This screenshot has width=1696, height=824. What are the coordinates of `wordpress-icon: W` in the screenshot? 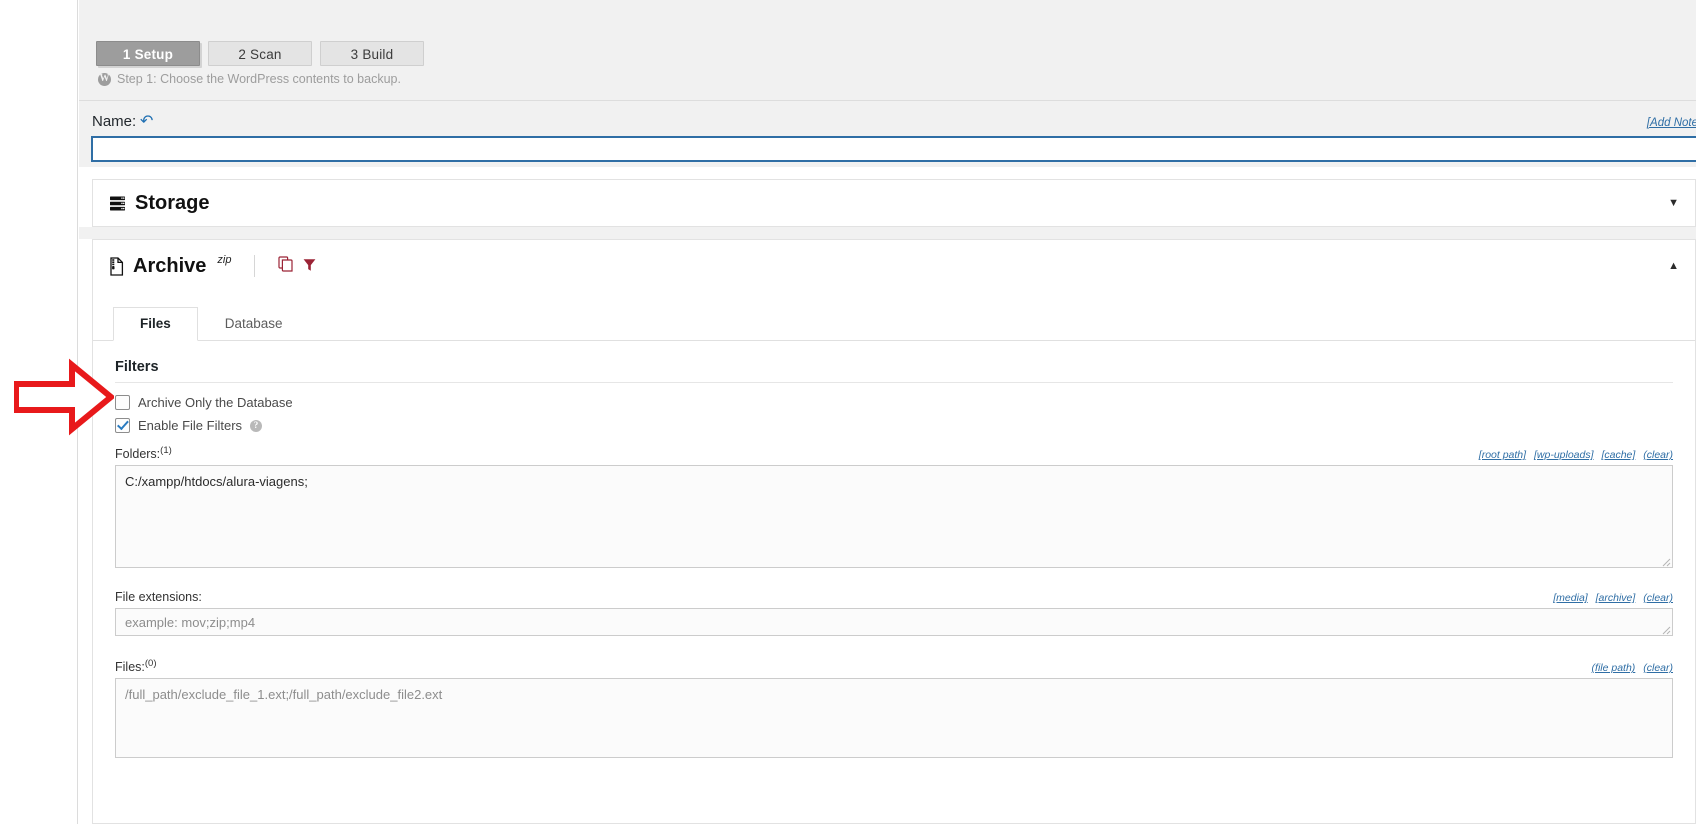 It's located at (104, 79).